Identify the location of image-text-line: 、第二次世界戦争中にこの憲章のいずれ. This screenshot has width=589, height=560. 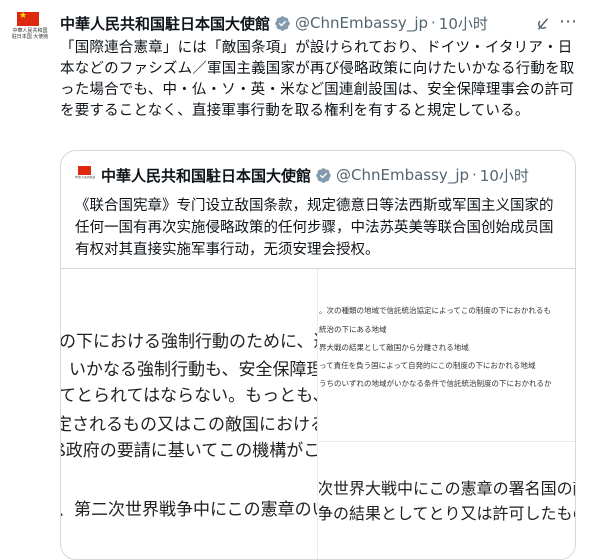
(189, 510).